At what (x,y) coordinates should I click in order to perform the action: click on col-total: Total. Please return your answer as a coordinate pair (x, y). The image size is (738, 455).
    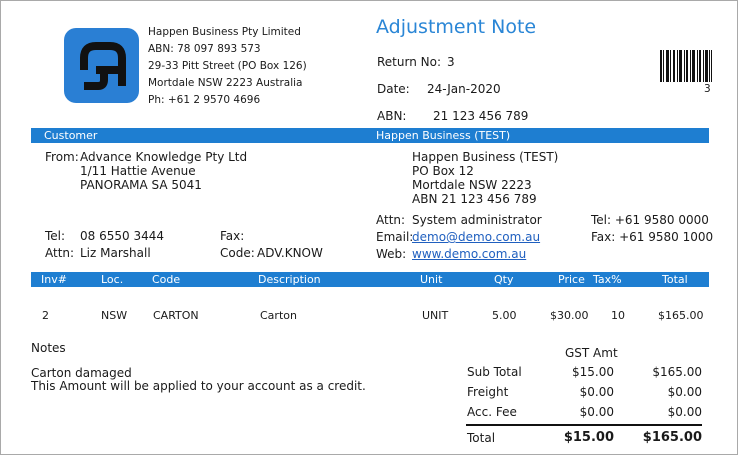
    Looking at the image, I should click on (675, 279).